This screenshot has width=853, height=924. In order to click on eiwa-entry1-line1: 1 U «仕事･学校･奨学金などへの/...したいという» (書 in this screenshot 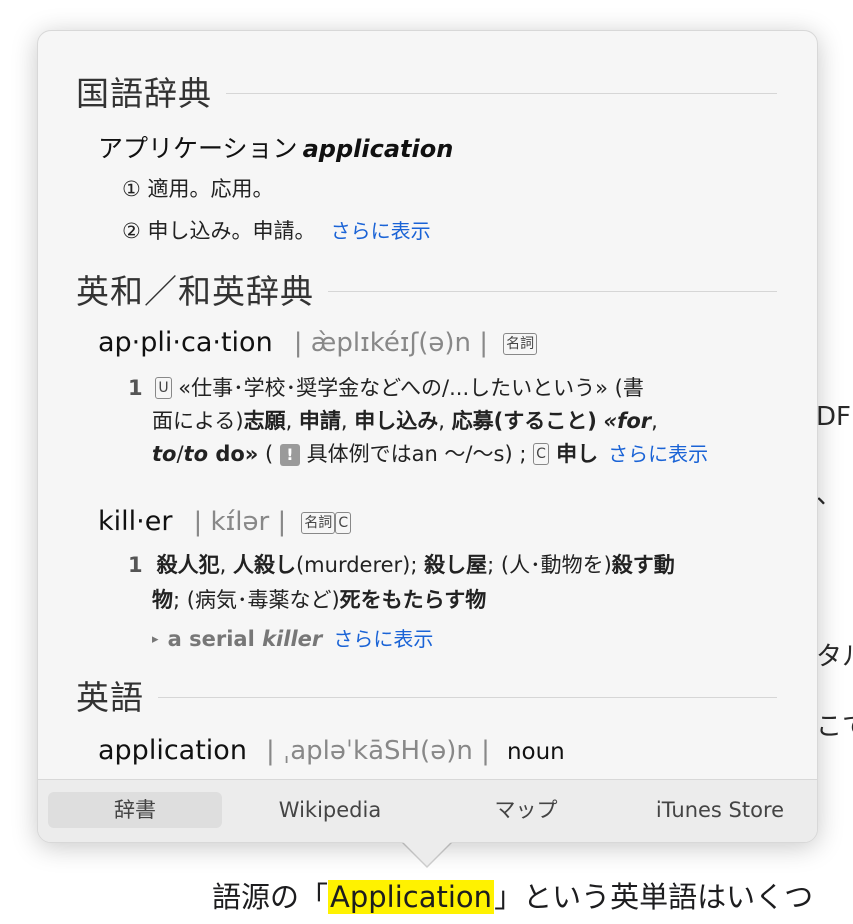, I will do `click(386, 387)`.